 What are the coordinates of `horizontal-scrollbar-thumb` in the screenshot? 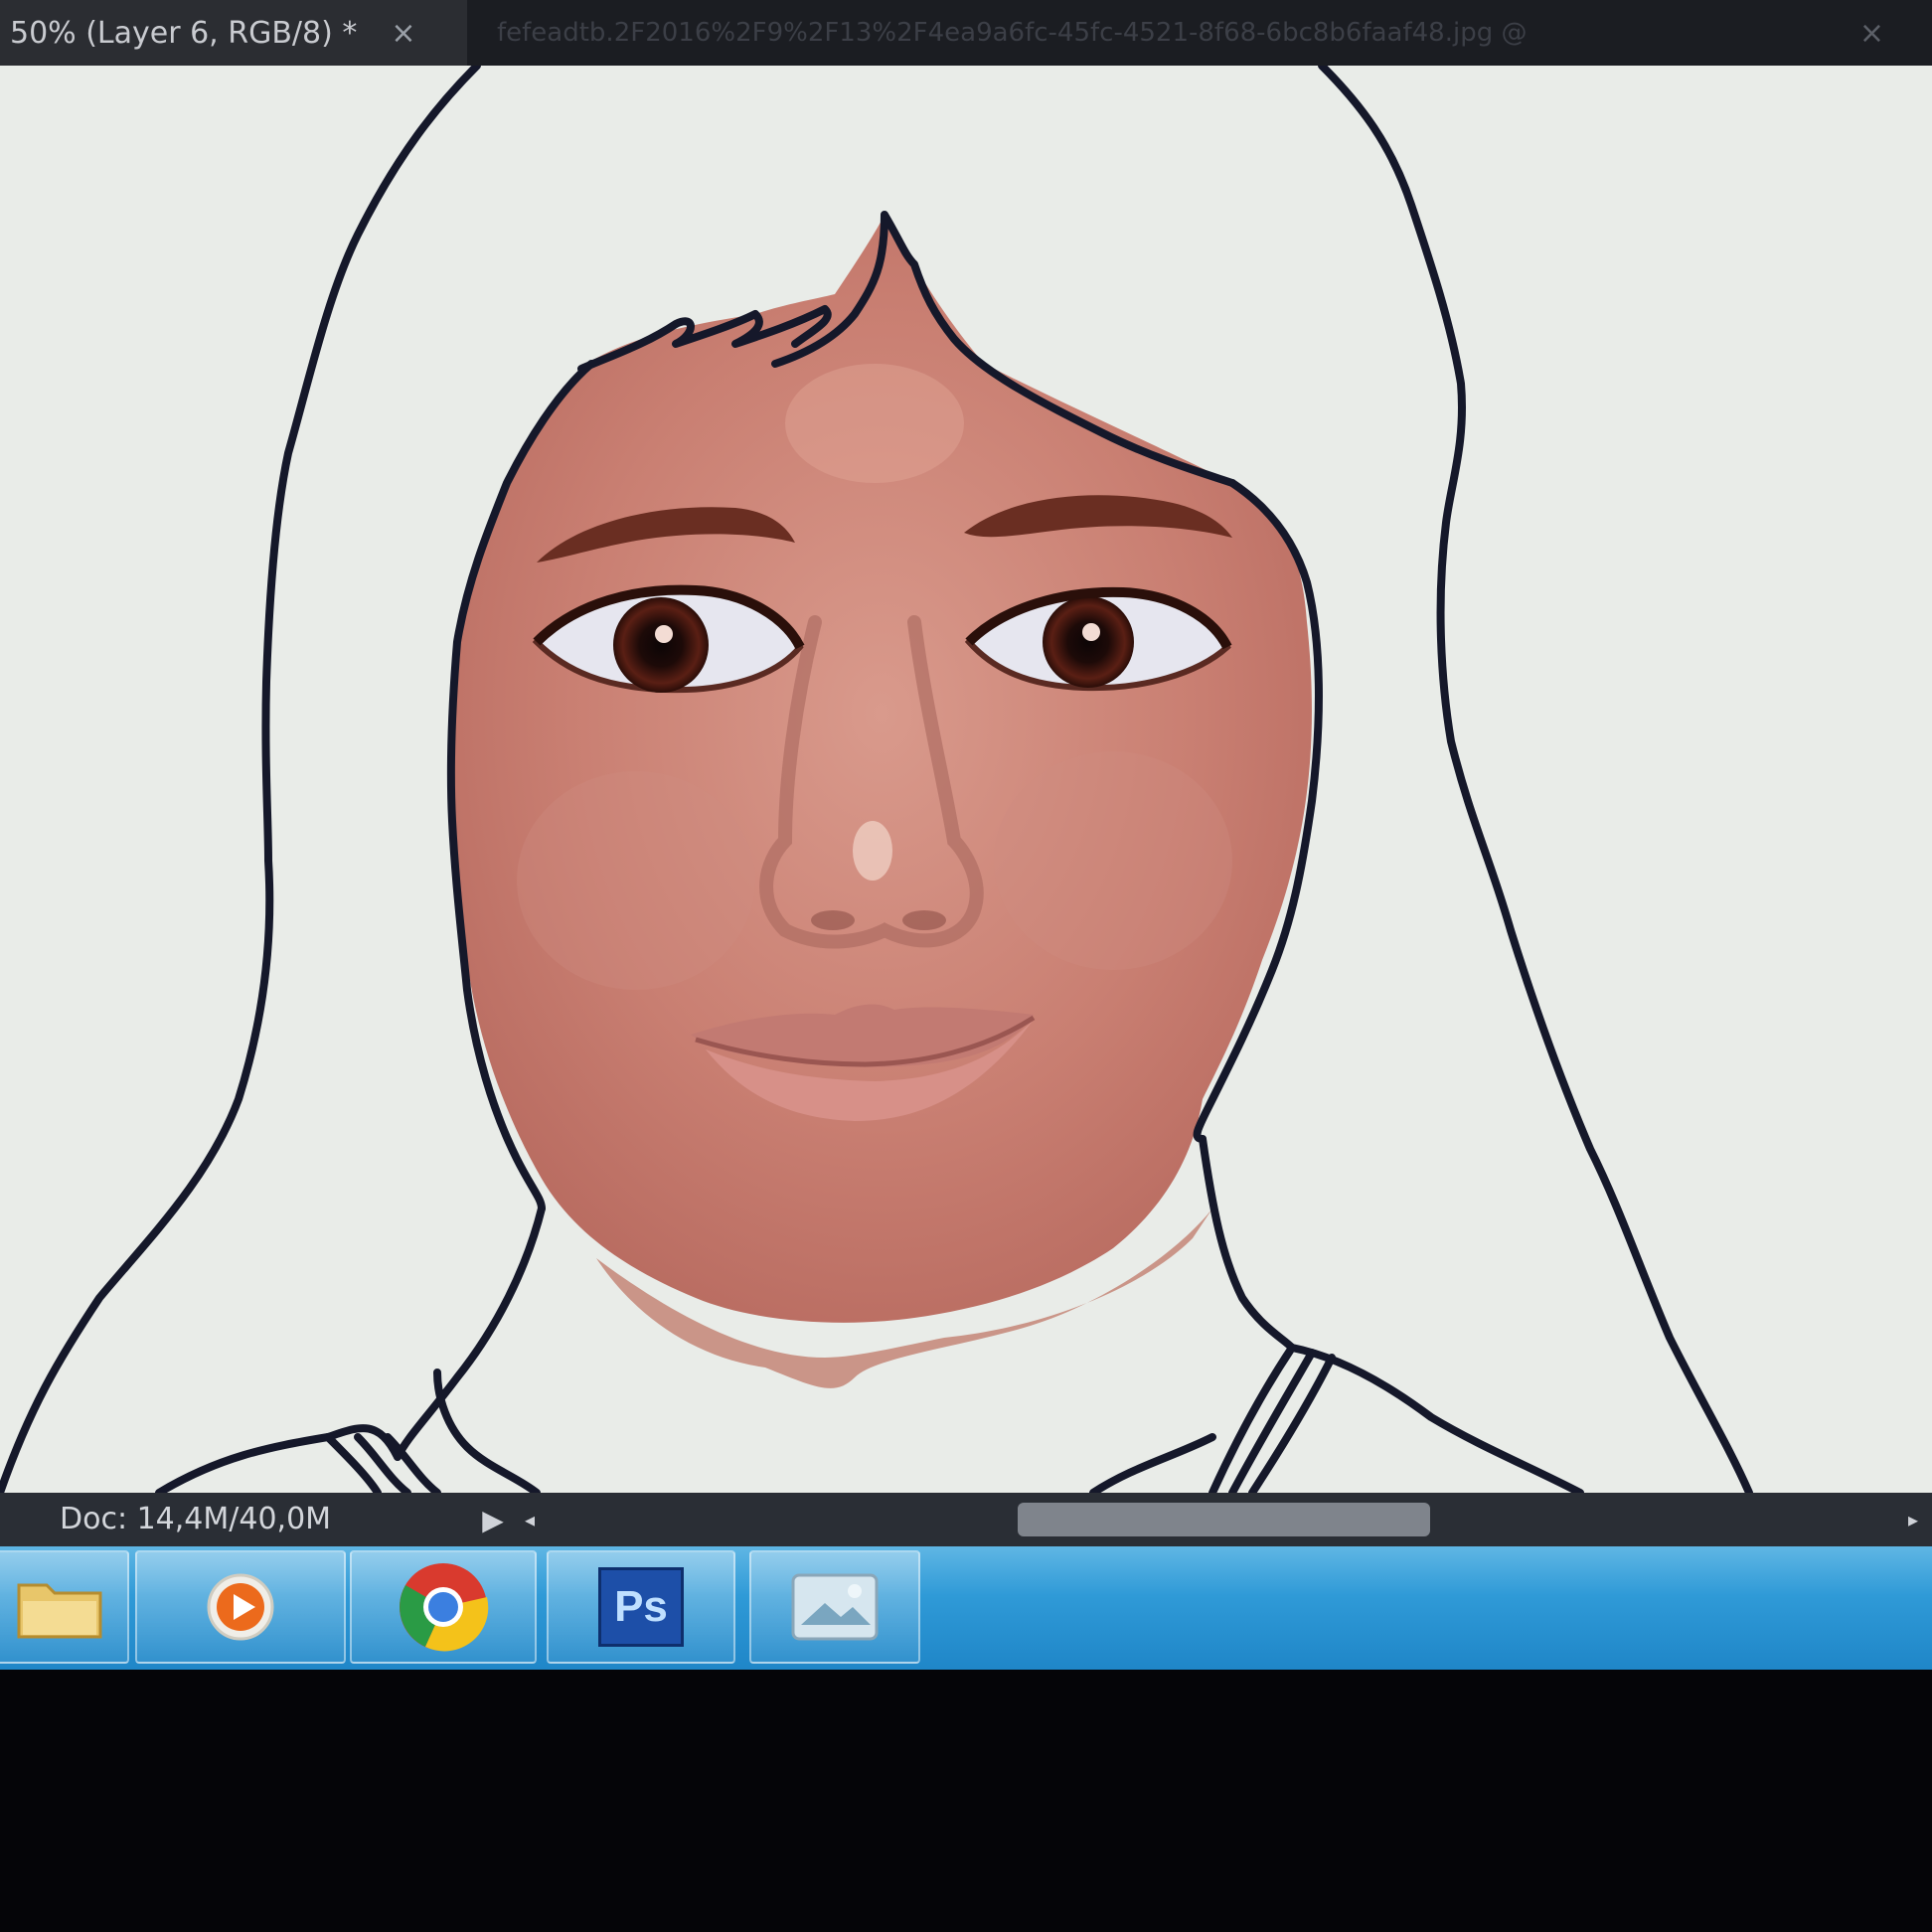 It's located at (1224, 1519).